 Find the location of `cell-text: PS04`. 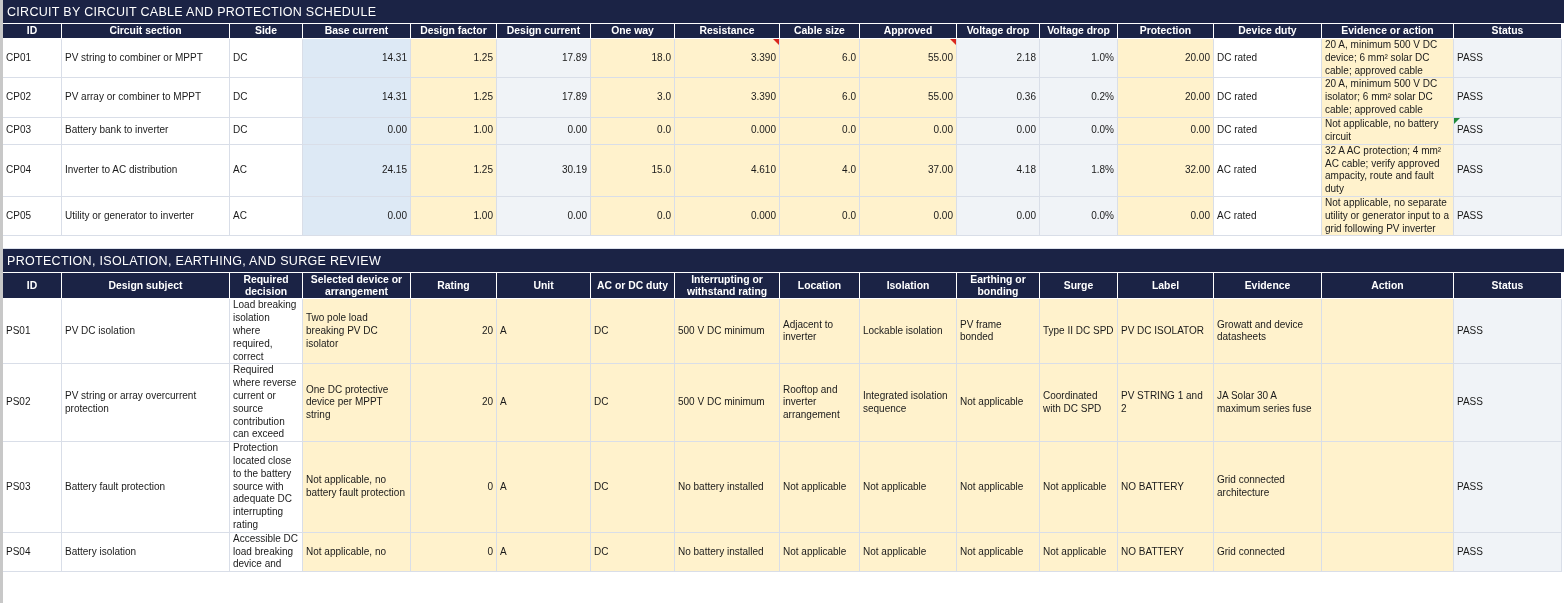

cell-text: PS04 is located at coordinates (18, 552).